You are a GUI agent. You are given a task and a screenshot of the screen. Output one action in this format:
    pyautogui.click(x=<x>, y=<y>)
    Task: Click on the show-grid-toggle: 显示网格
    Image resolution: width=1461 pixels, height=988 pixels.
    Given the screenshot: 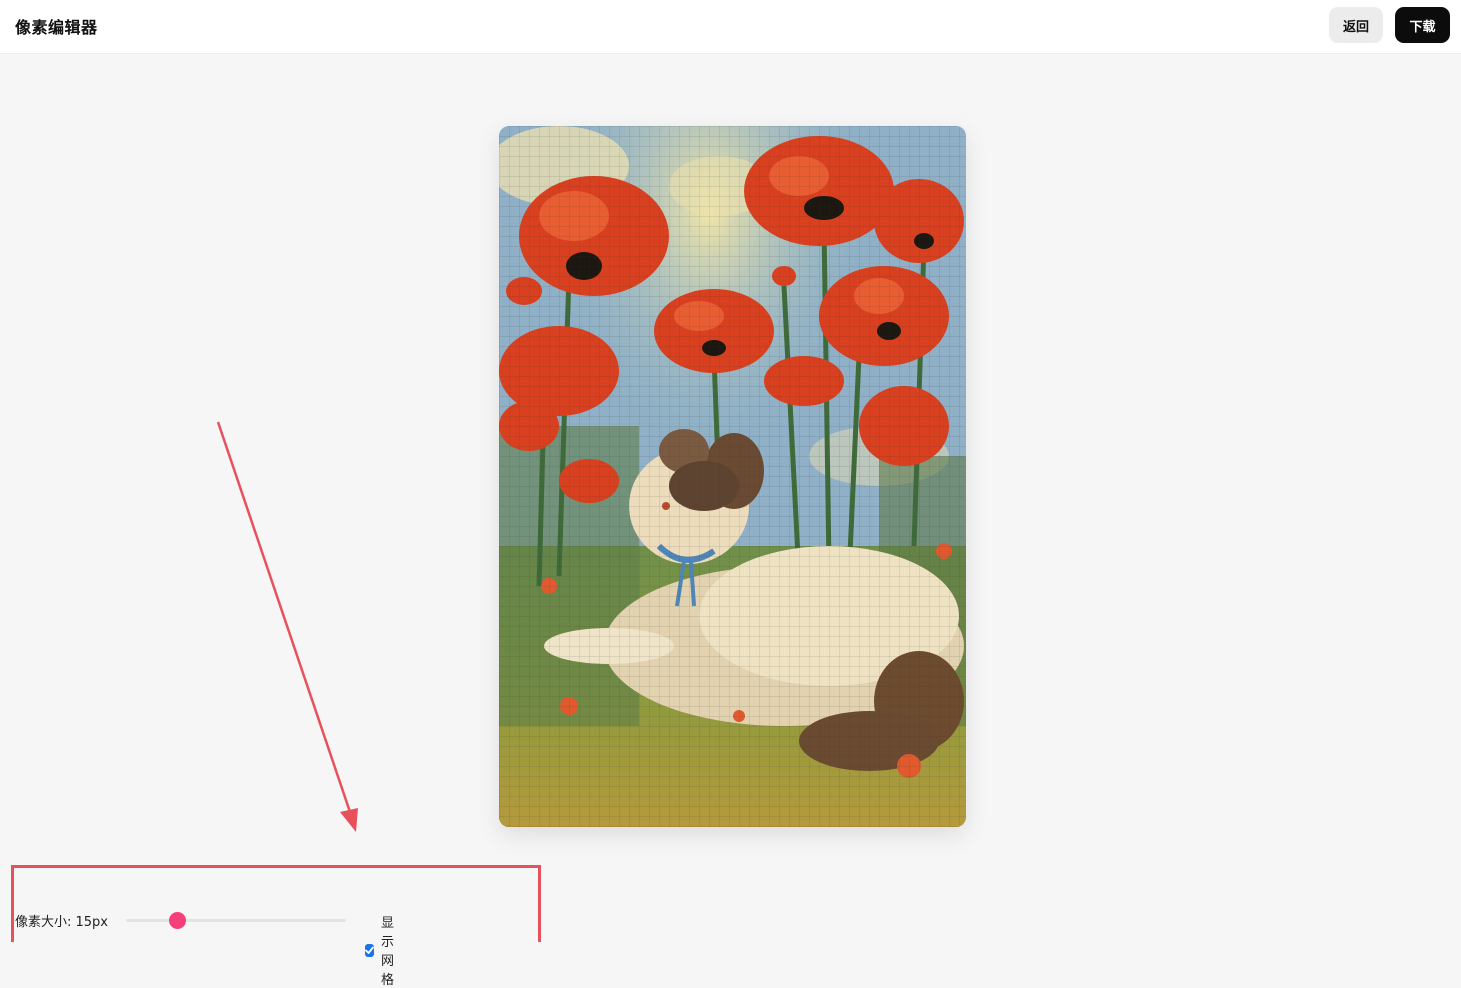 What is the action you would take?
    pyautogui.click(x=381, y=950)
    